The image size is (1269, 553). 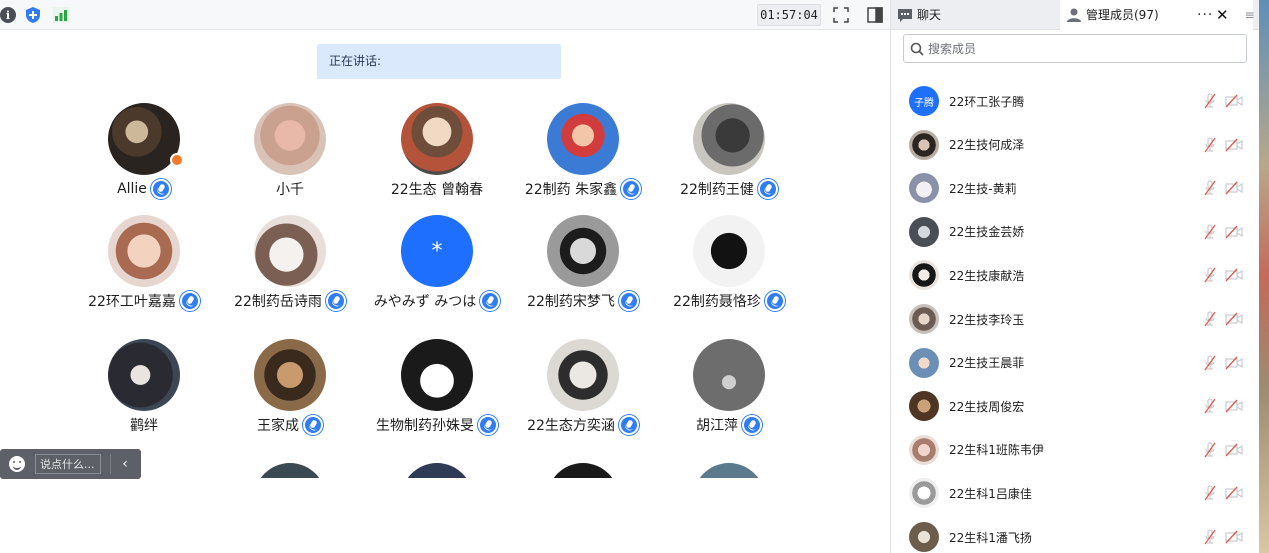 I want to click on emoji-icon, so click(x=17, y=464).